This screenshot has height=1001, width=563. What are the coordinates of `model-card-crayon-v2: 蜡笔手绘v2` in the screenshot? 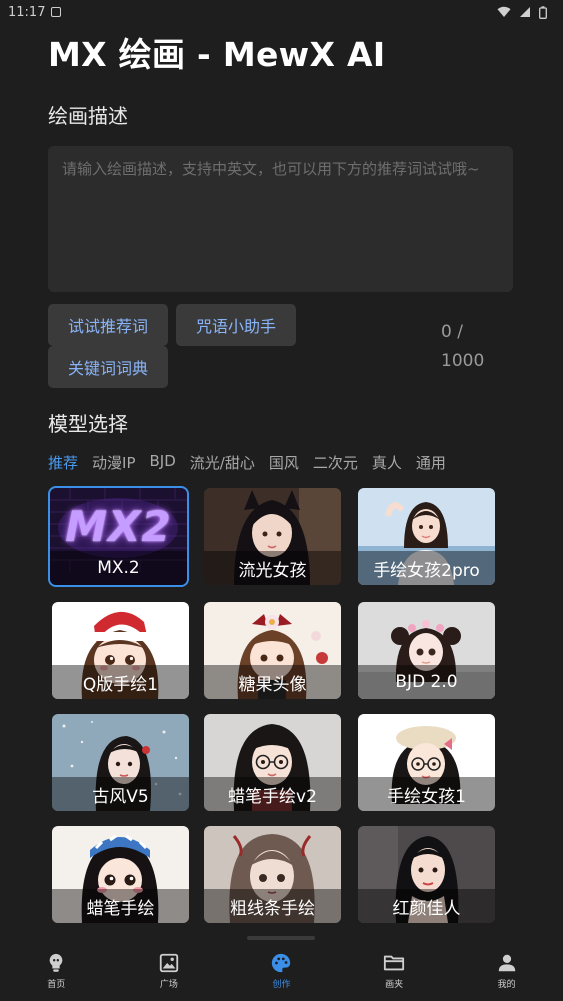 It's located at (272, 762).